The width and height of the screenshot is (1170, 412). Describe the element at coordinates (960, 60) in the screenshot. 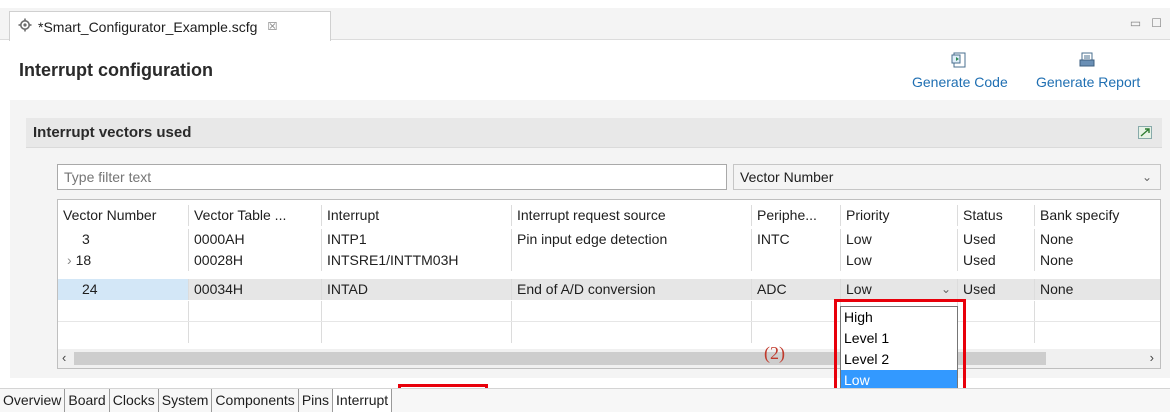

I see `code-icon` at that location.